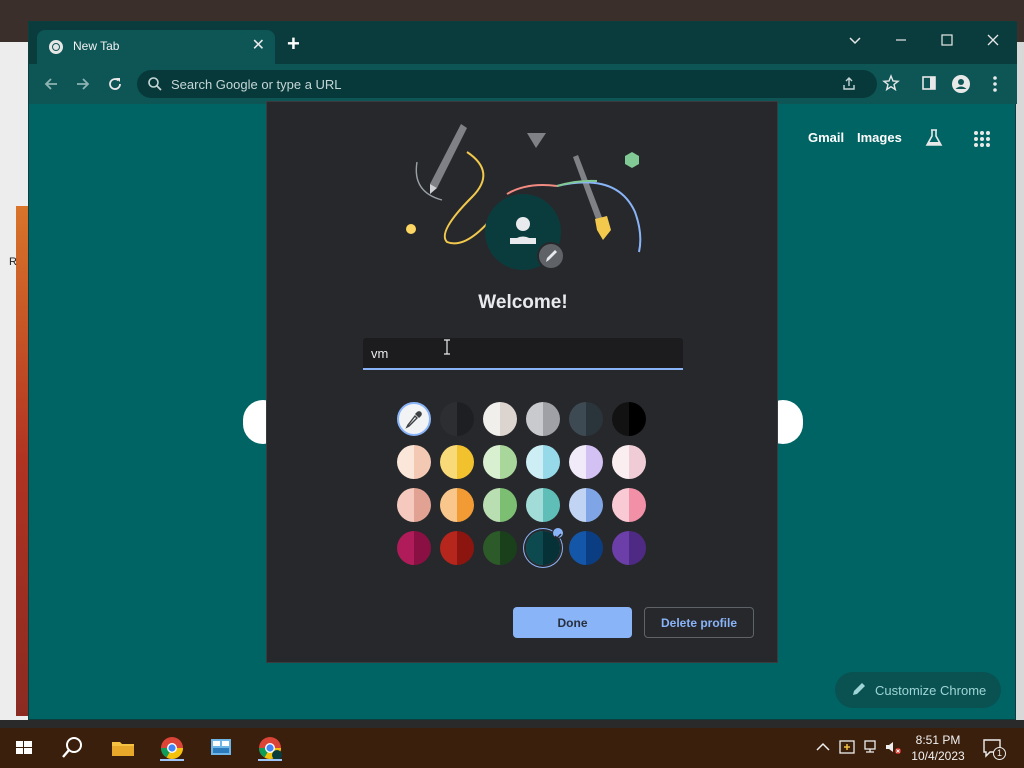  What do you see at coordinates (172, 748) in the screenshot?
I see `chrome-taskbar-icon` at bounding box center [172, 748].